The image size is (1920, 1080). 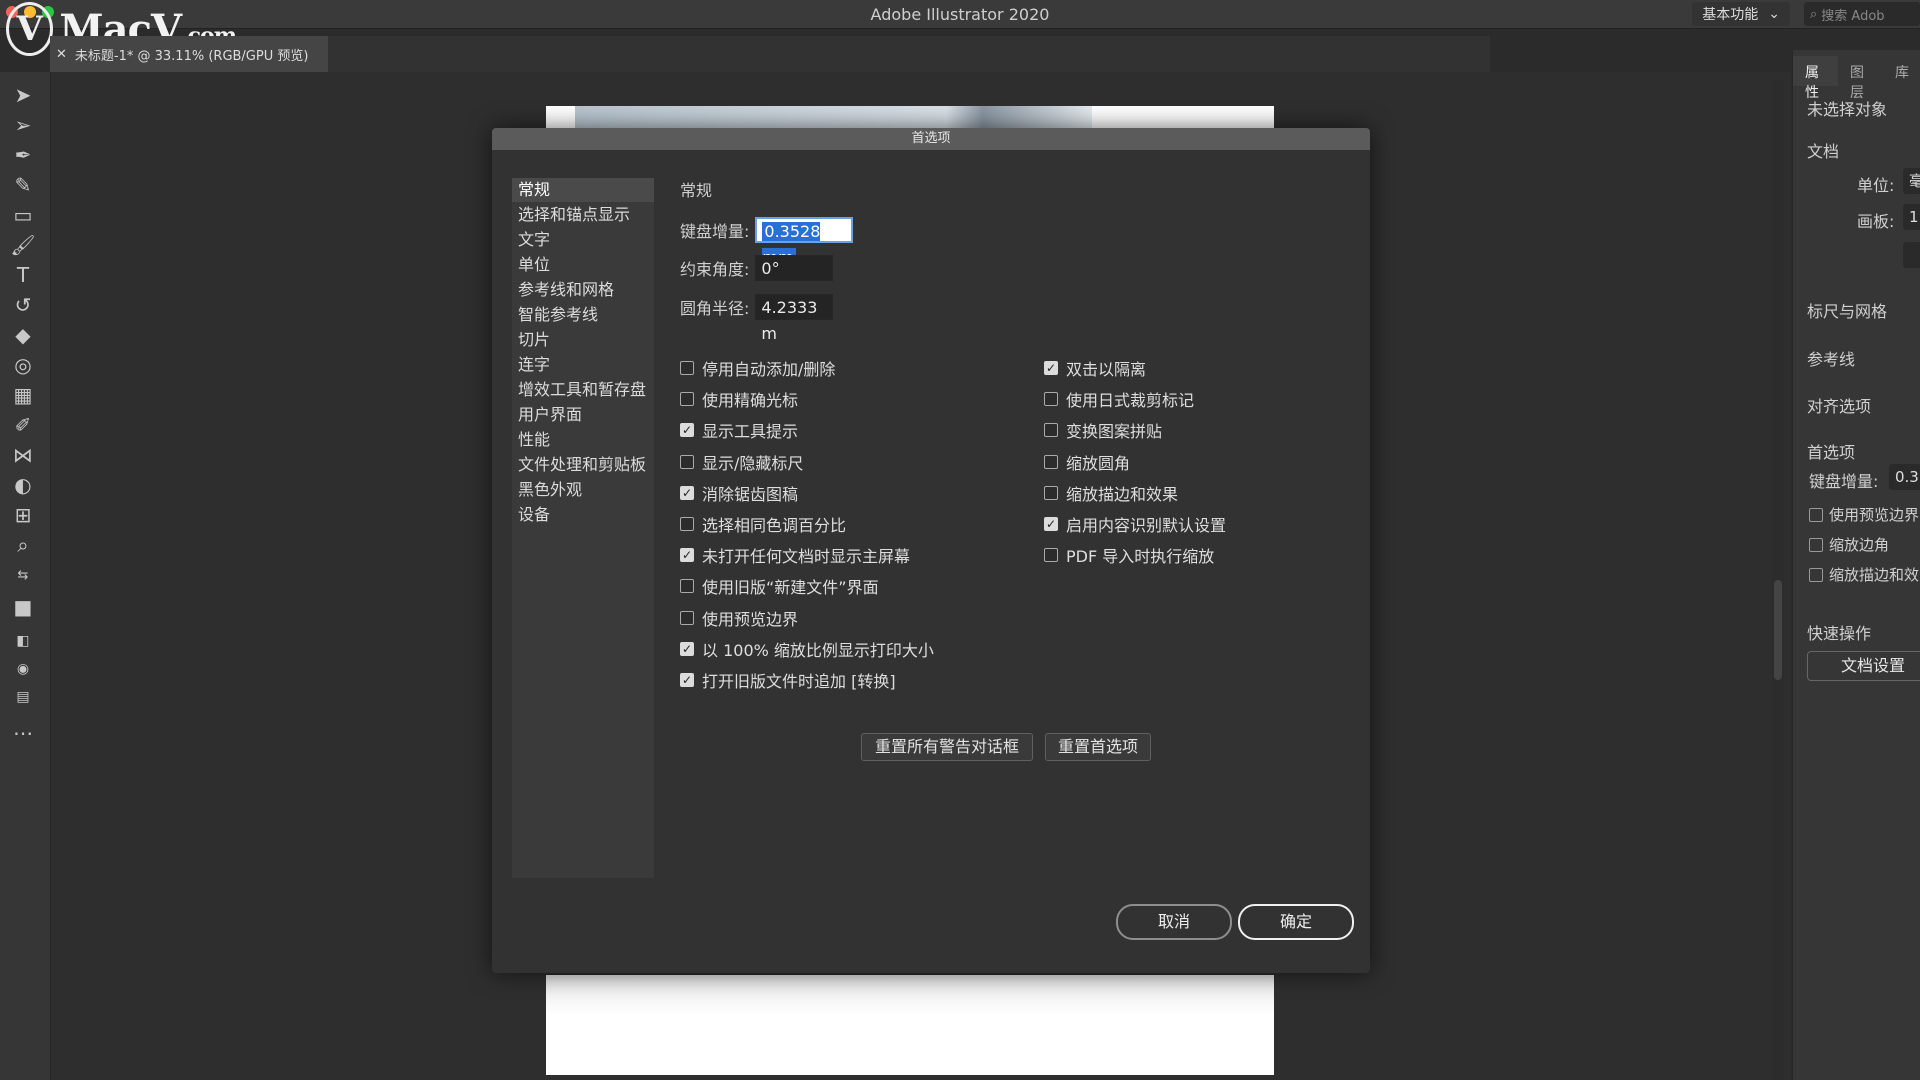 What do you see at coordinates (806, 557) in the screenshot?
I see `checkbox-label: 未打开任何文档时显示主屏幕` at bounding box center [806, 557].